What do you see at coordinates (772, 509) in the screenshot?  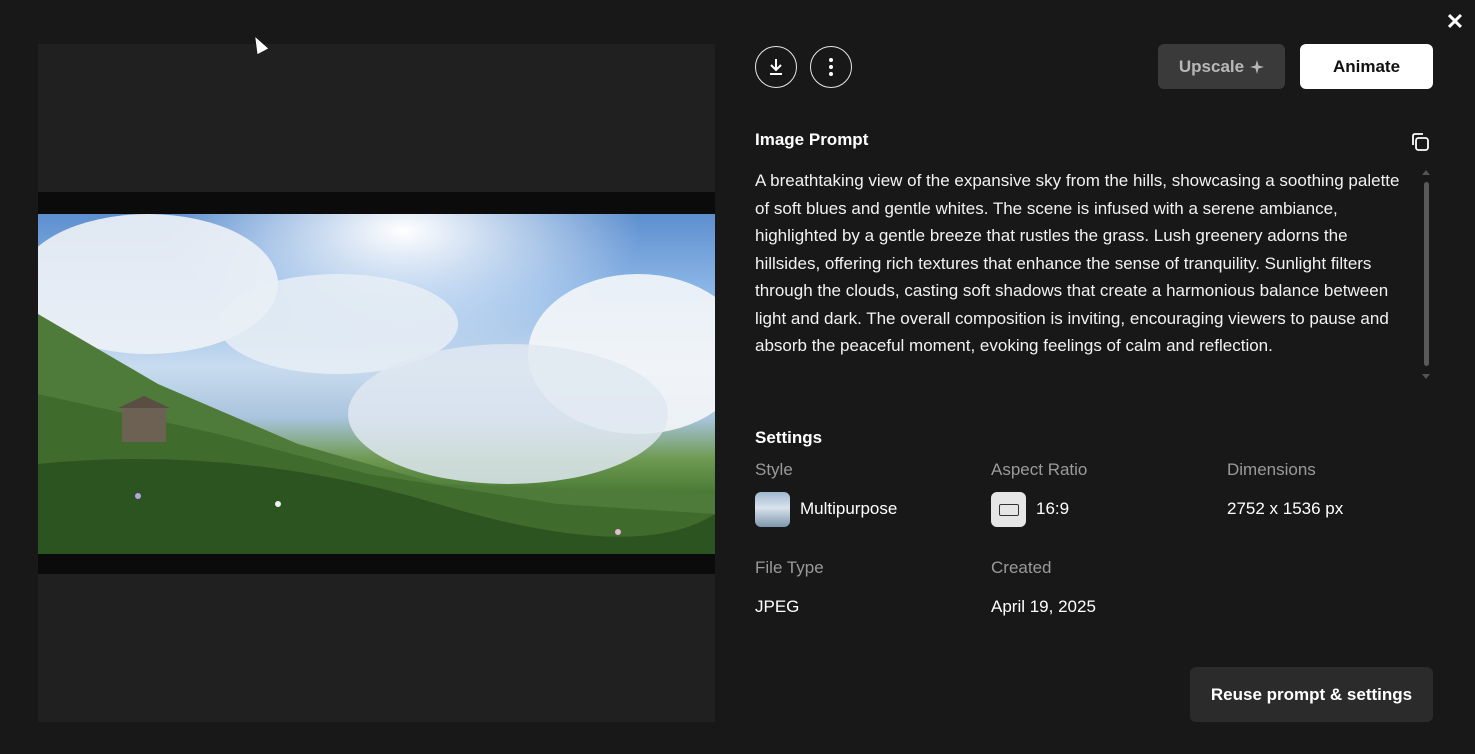 I see `style-thumbnail` at bounding box center [772, 509].